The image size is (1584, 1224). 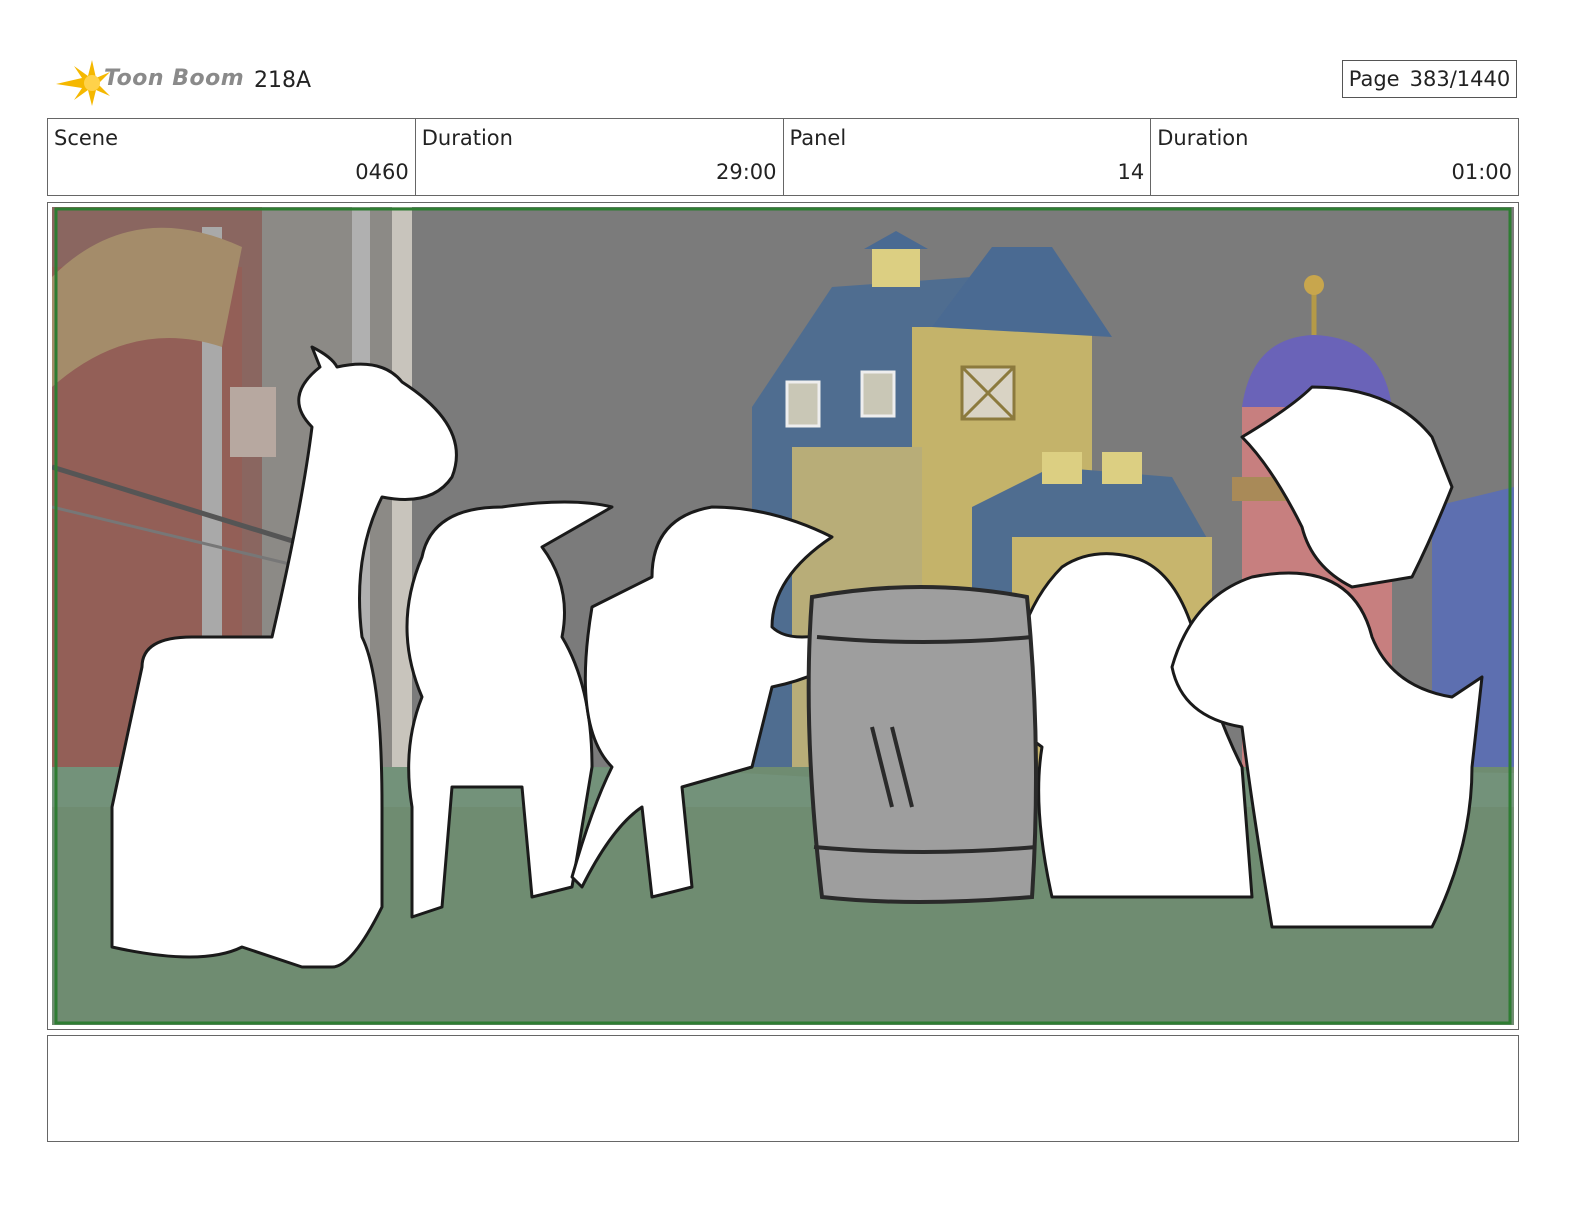 I want to click on panel-duration-cell: Duration 01:00, so click(x=1334, y=157).